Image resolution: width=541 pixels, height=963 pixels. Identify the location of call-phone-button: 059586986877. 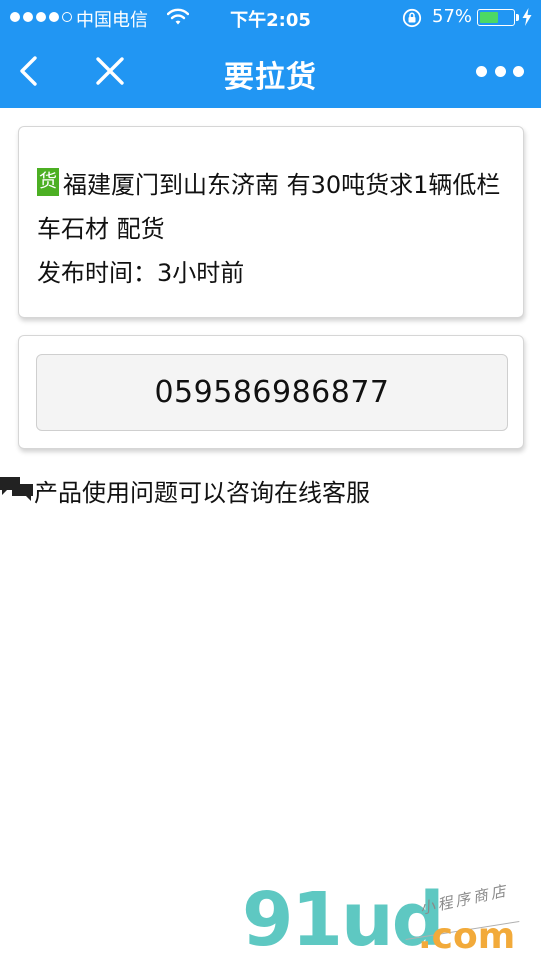
(272, 392).